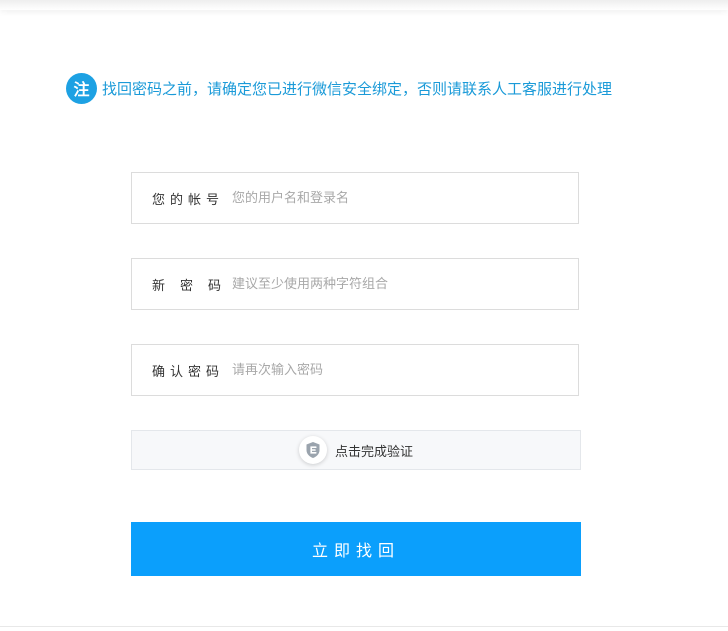  I want to click on new-password-field: 新密码, so click(355, 284).